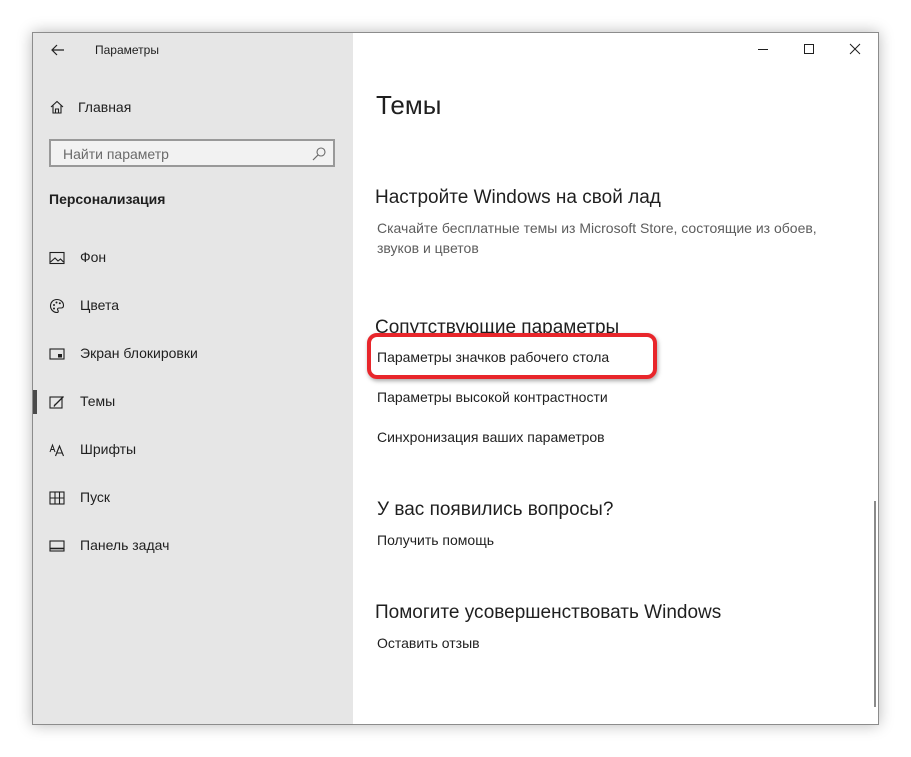  I want to click on active-indicator, so click(35, 402).